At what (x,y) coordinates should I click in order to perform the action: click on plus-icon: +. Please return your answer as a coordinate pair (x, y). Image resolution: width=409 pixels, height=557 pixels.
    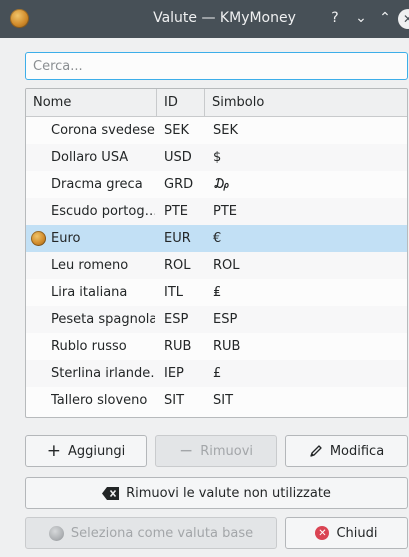
    Looking at the image, I should click on (53, 450).